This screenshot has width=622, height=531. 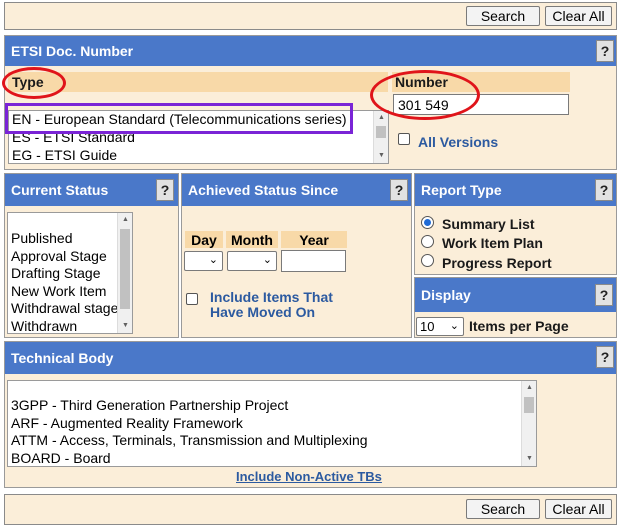 What do you see at coordinates (503, 509) in the screenshot?
I see `search-button-bottom: Search` at bounding box center [503, 509].